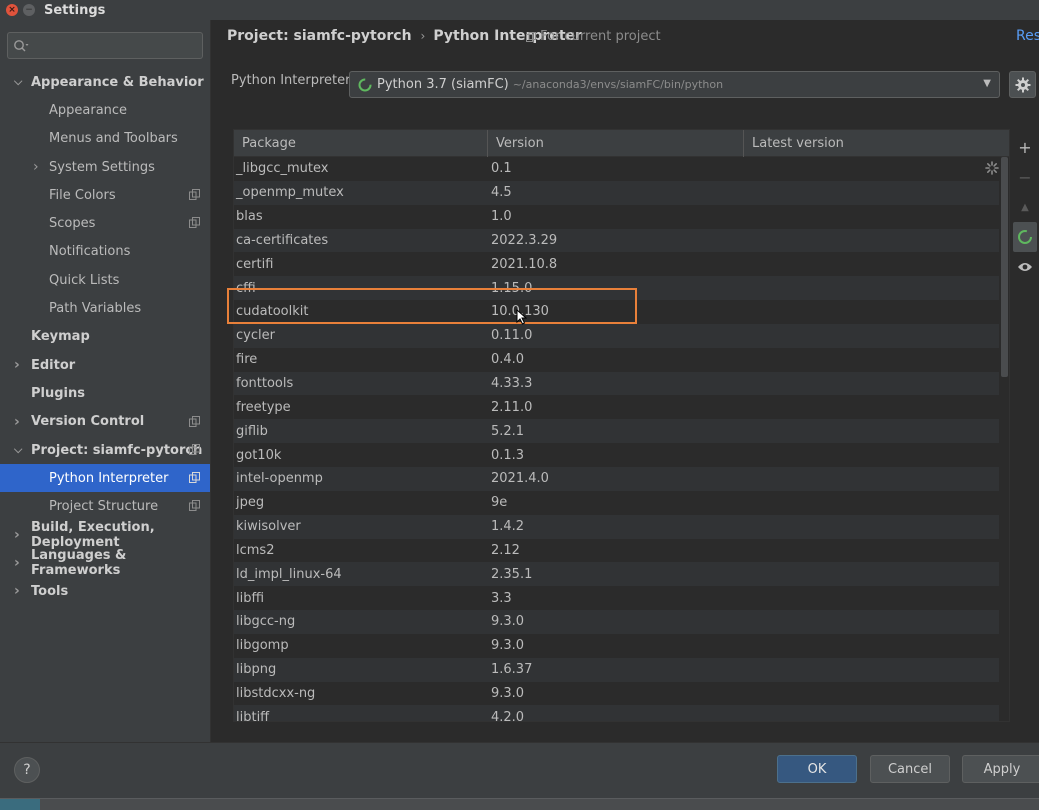 This screenshot has height=810, width=1039. Describe the element at coordinates (616, 526) in the screenshot. I see `table-row: kiwisolver 1.4.2` at that location.